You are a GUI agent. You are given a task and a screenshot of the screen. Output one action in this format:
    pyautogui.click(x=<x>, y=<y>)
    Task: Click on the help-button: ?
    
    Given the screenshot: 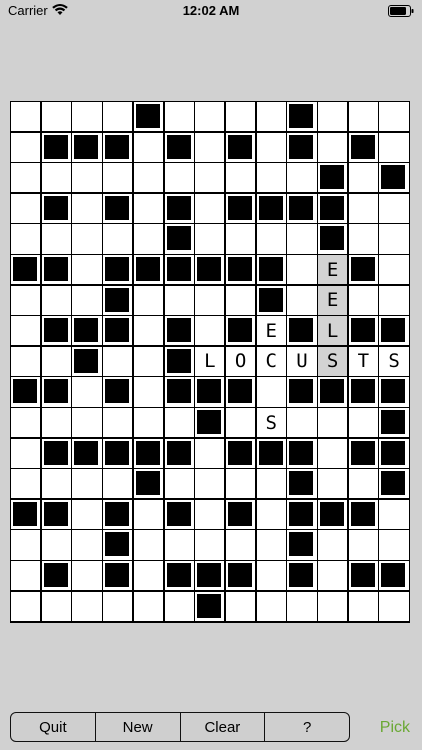 What is the action you would take?
    pyautogui.click(x=307, y=727)
    